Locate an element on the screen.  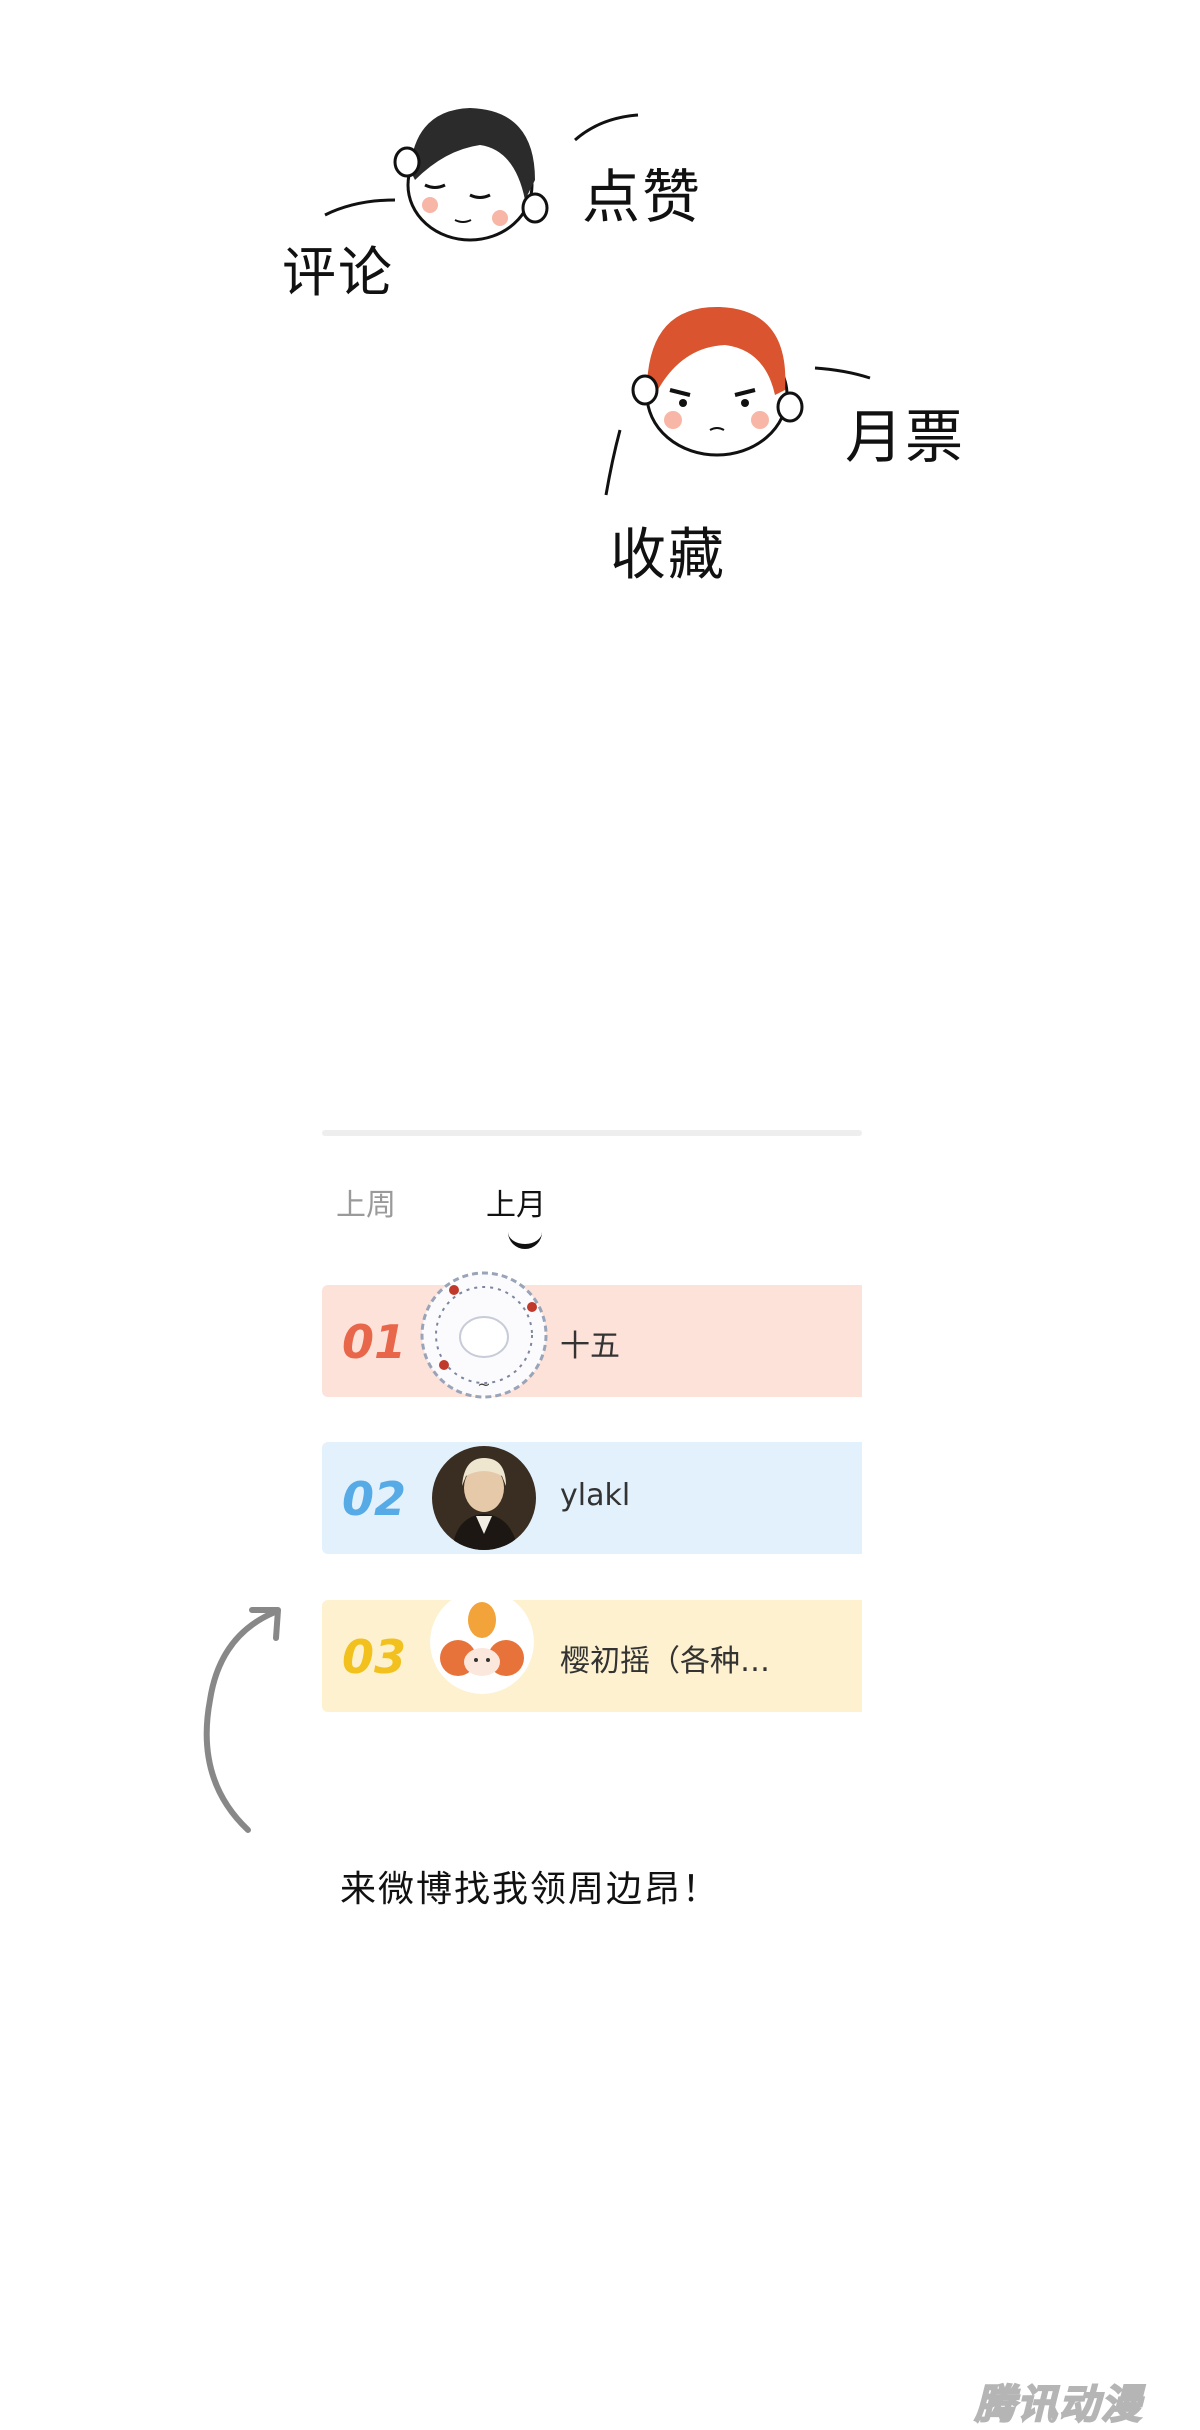
active-tab-indicator is located at coordinates (525, 1238).